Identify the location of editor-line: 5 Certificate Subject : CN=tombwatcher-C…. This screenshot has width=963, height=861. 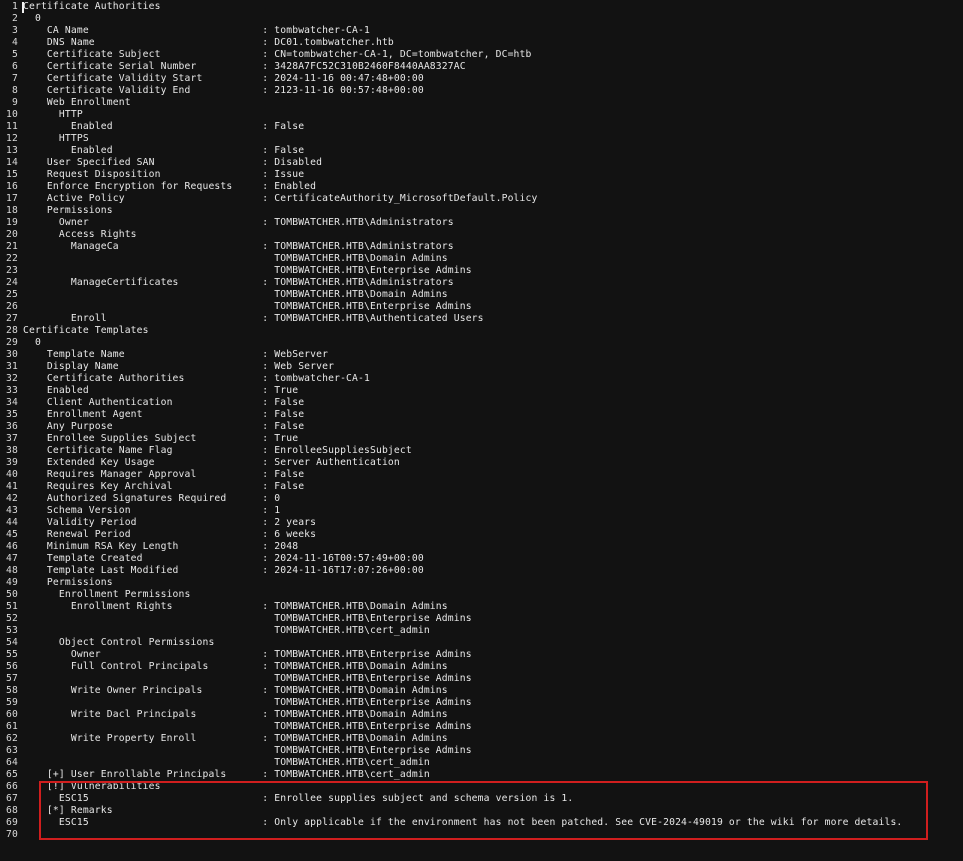
(481, 55).